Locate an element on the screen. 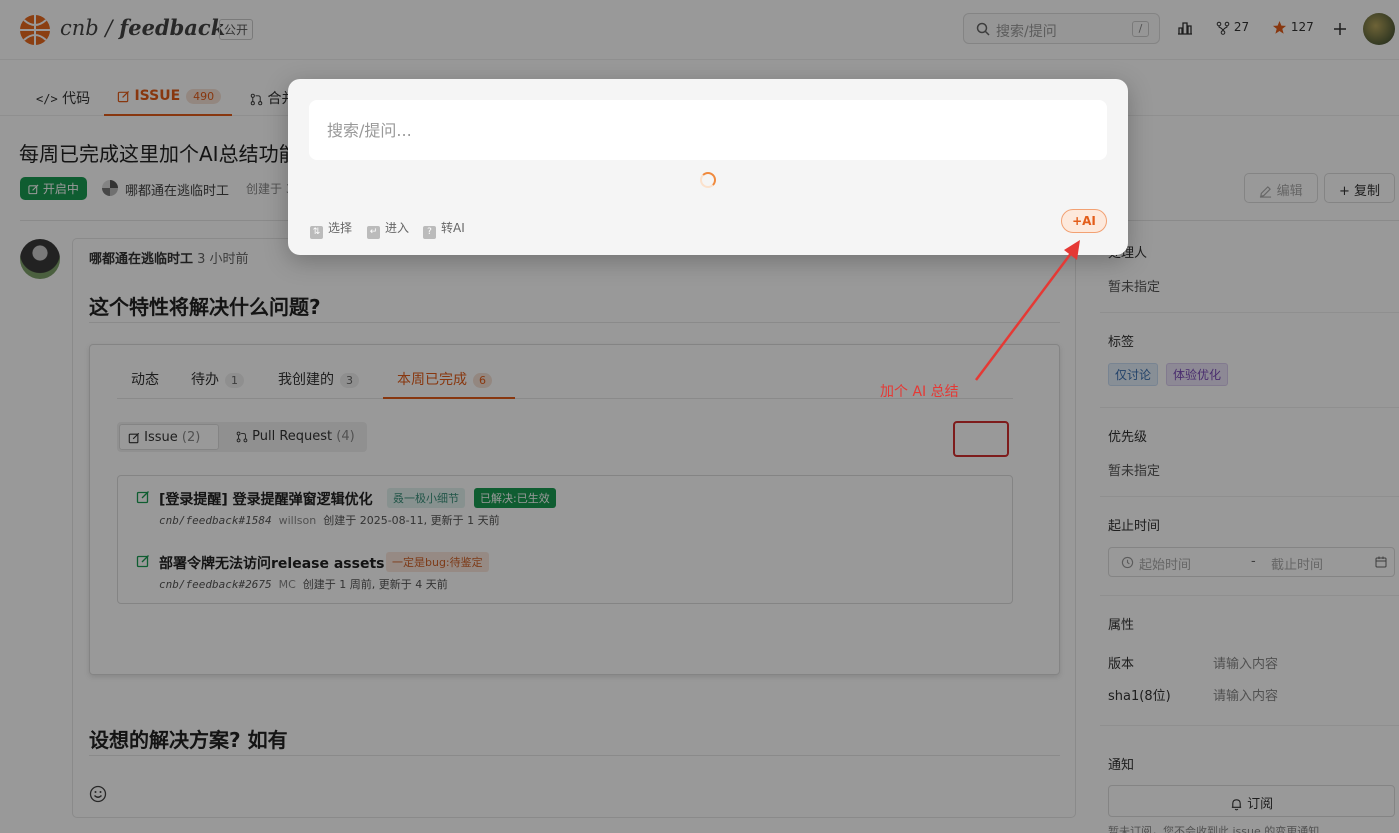 The height and width of the screenshot is (833, 1399). modal-search-input is located at coordinates (708, 130).